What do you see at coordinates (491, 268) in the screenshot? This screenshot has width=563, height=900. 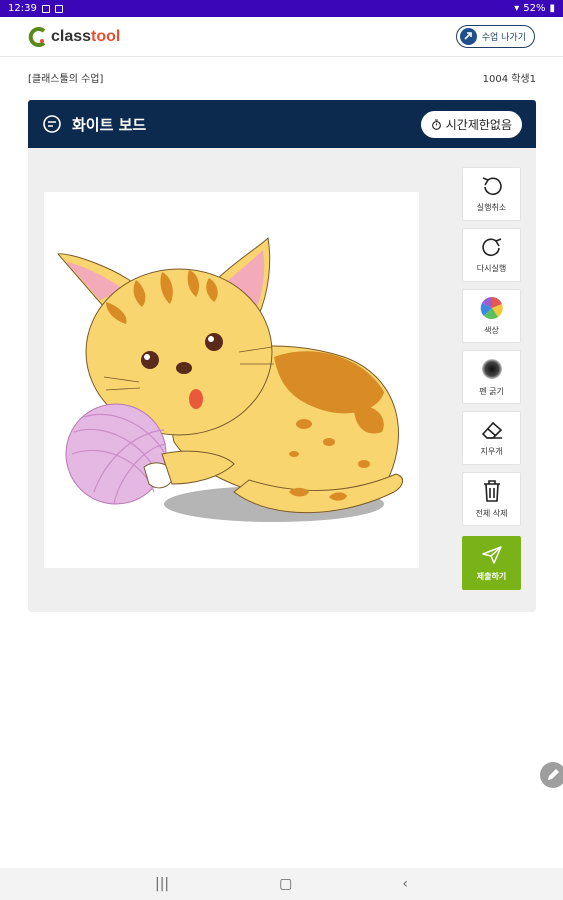 I see `redo-label: 다시실행` at bounding box center [491, 268].